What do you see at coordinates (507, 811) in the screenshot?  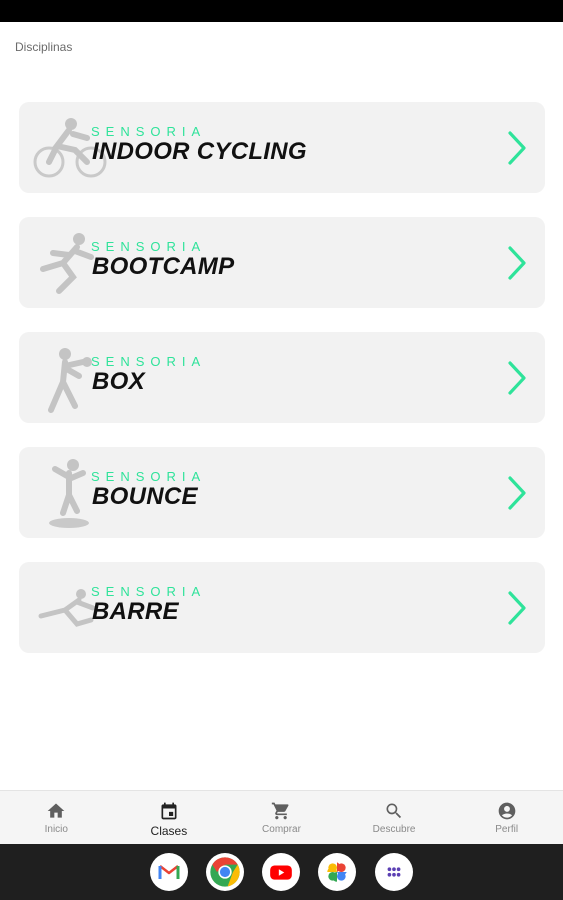 I see `account-icon` at bounding box center [507, 811].